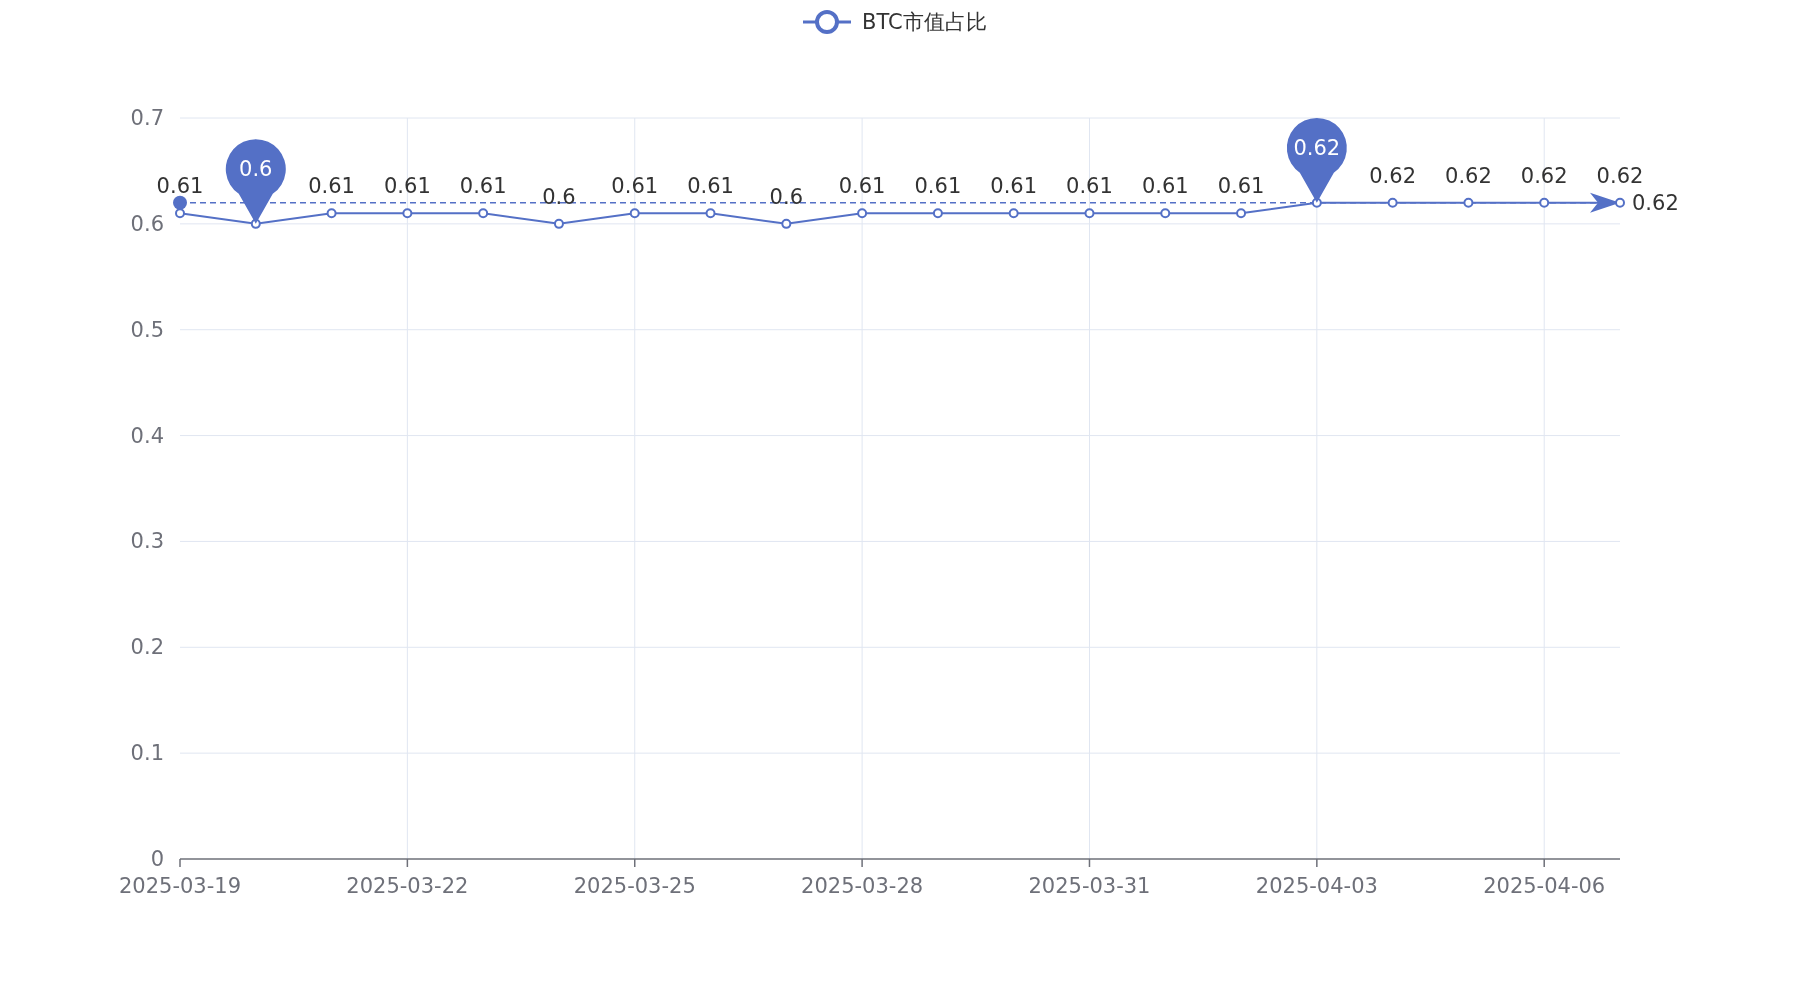 Image resolution: width=1800 pixels, height=1000 pixels. I want to click on axis-label: 2025-03-22, so click(407, 886).